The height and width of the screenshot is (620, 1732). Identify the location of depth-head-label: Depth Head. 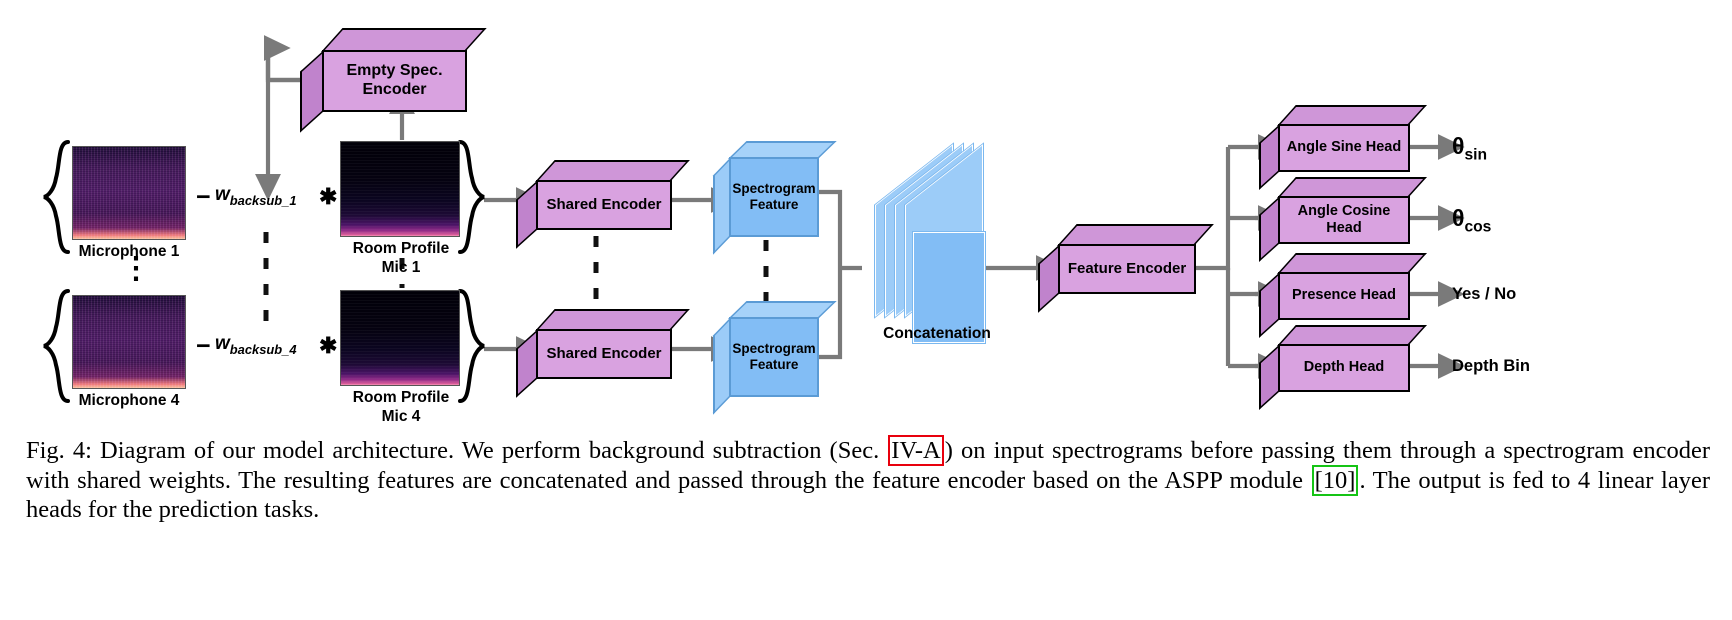
(1344, 368).